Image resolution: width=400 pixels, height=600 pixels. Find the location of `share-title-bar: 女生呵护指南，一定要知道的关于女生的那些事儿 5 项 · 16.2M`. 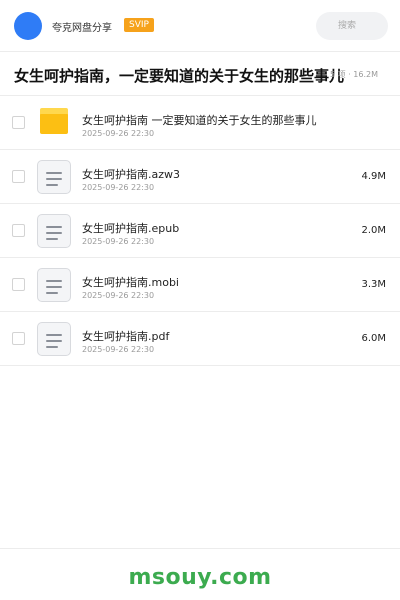

share-title-bar: 女生呵护指南，一定要知道的关于女生的那些事儿 5 项 · 16.2M is located at coordinates (200, 74).